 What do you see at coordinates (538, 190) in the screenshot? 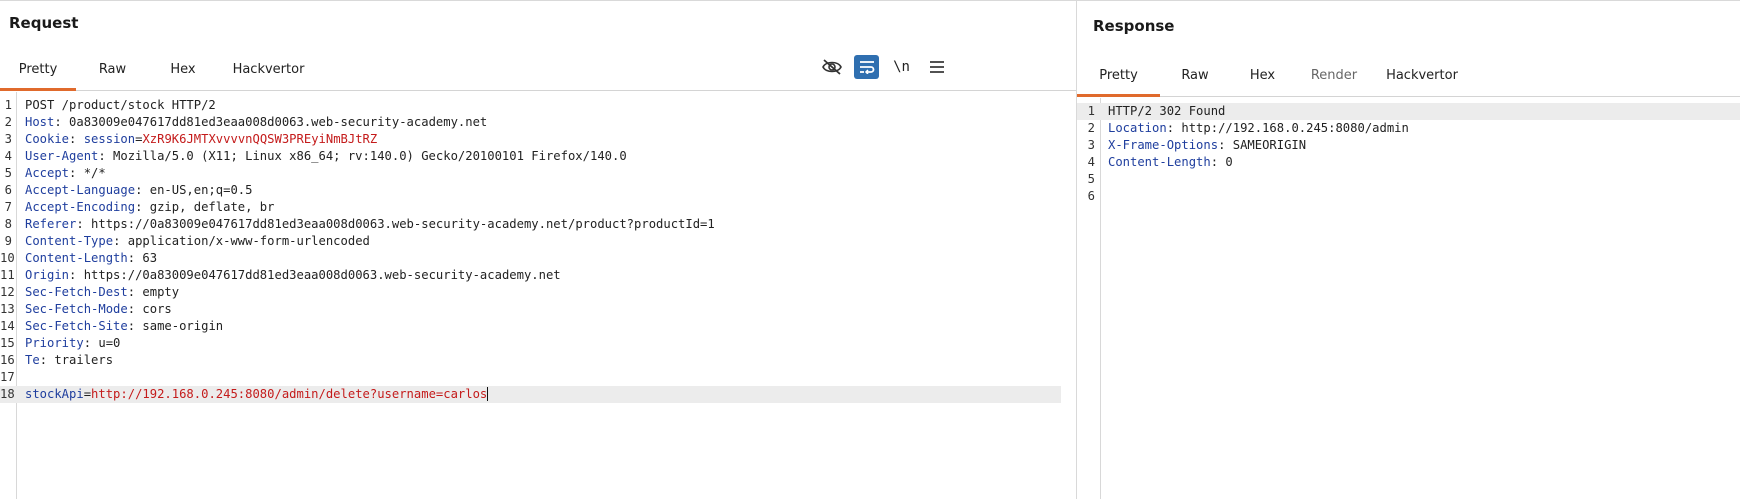
I see `request-line: 6 Accept-Language: en-US,en;q=0.5` at bounding box center [538, 190].